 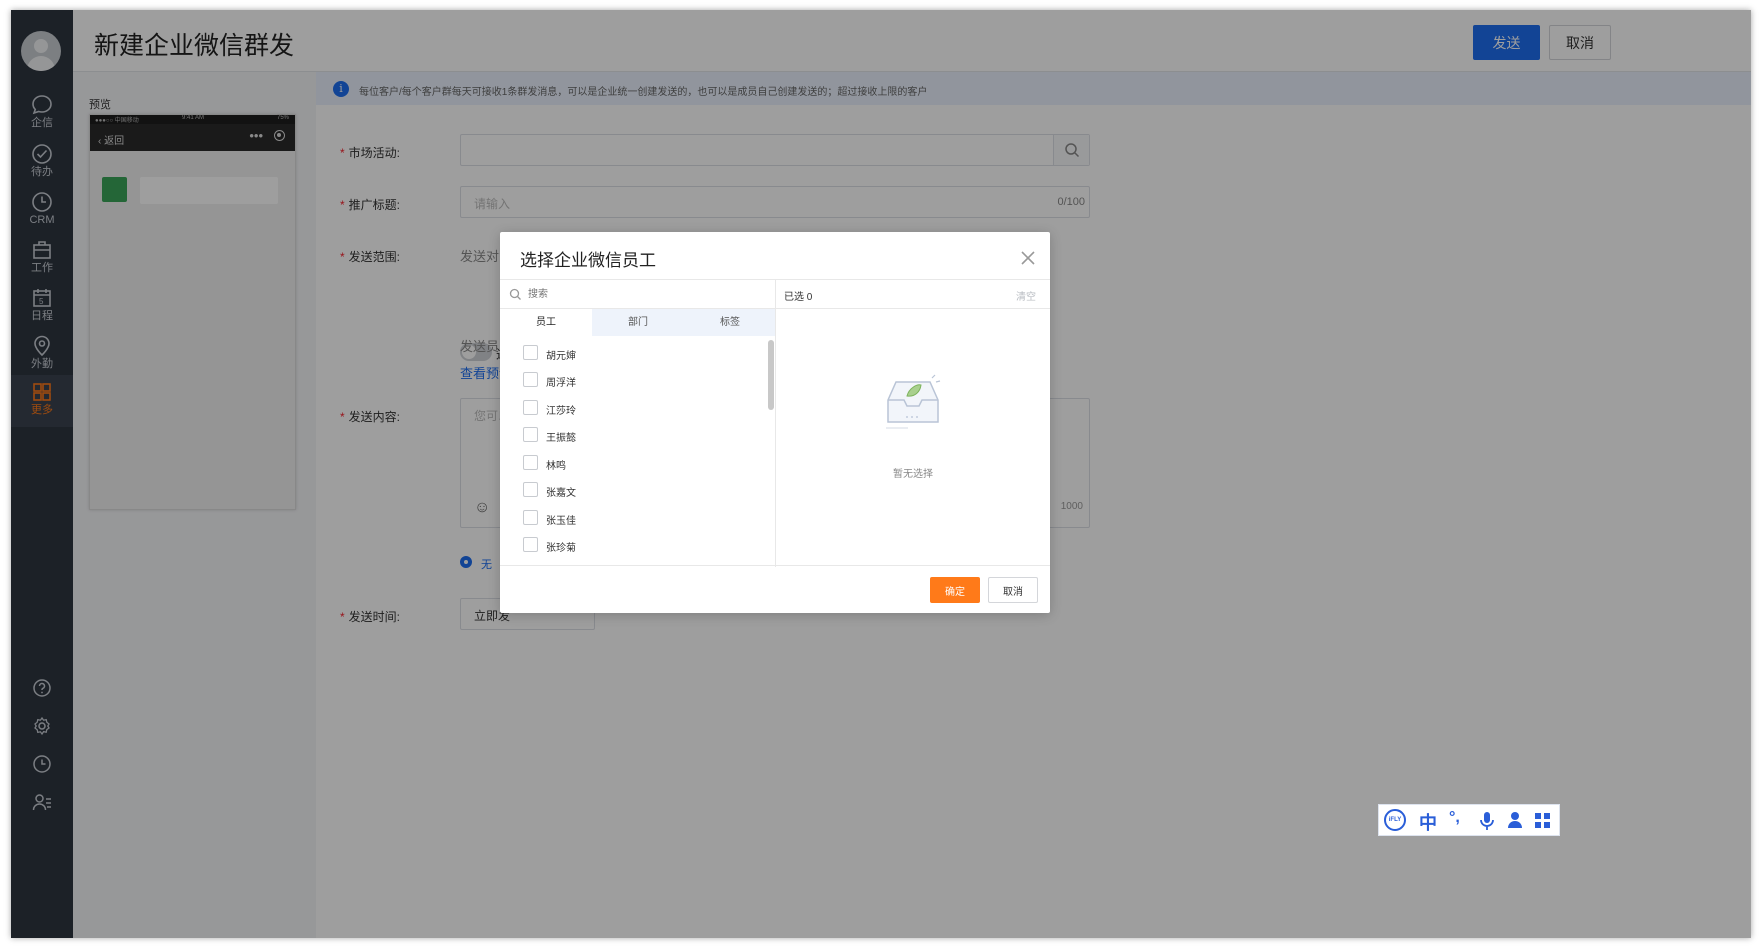 I want to click on search-icon, so click(x=515, y=294).